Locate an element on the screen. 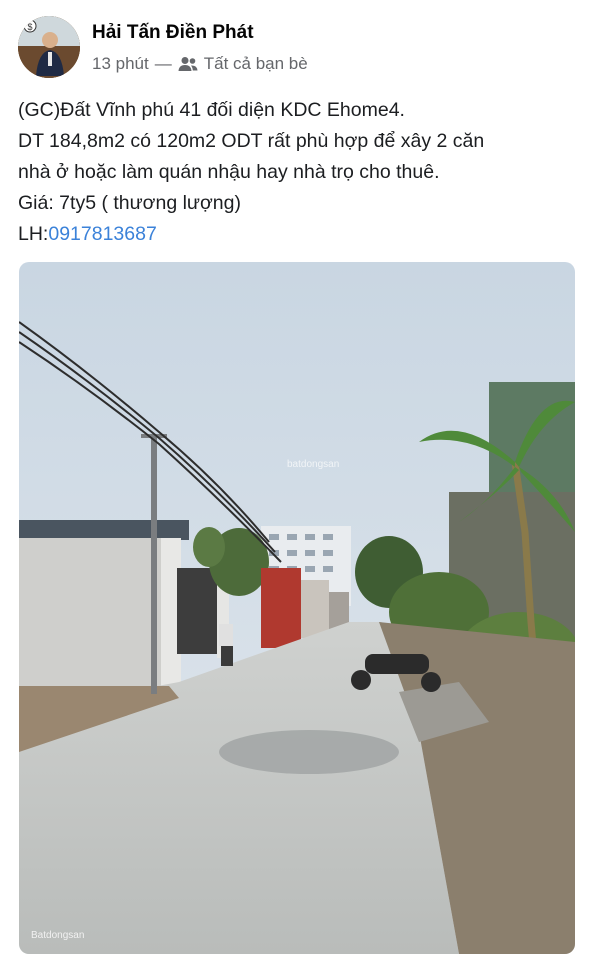  author-avatar: $ is located at coordinates (49, 47).